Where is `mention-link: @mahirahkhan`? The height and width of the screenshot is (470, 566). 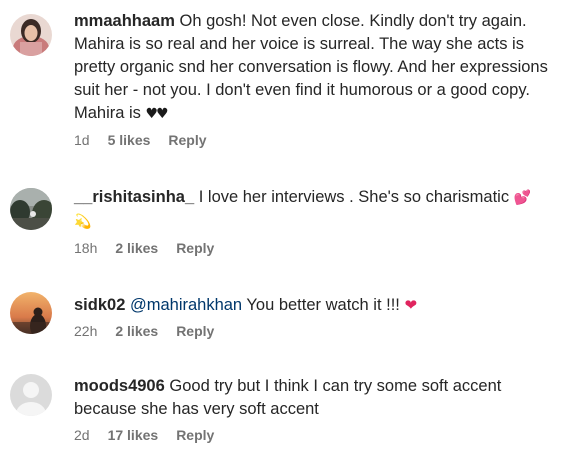 mention-link: @mahirahkhan is located at coordinates (186, 305).